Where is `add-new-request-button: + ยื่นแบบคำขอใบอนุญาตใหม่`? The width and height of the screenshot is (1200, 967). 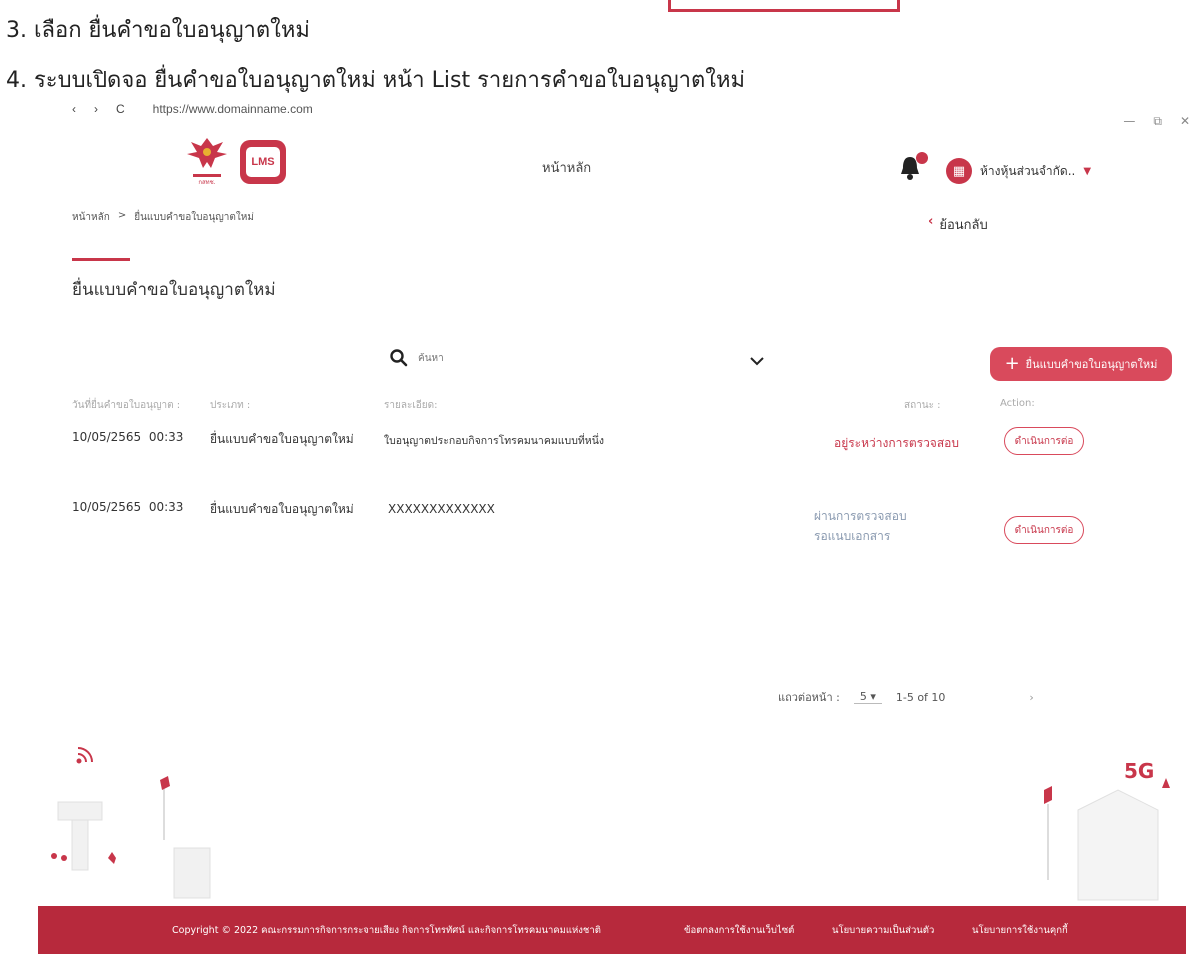 add-new-request-button: + ยื่นแบบคำขอใบอนุญาตใหม่ is located at coordinates (1081, 364).